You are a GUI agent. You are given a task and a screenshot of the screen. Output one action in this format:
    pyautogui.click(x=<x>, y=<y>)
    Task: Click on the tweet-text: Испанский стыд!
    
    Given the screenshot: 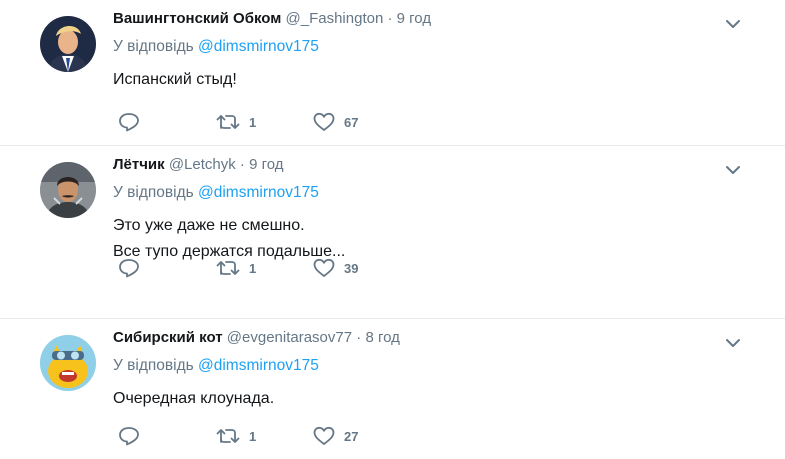 What is the action you would take?
    pyautogui.click(x=419, y=80)
    